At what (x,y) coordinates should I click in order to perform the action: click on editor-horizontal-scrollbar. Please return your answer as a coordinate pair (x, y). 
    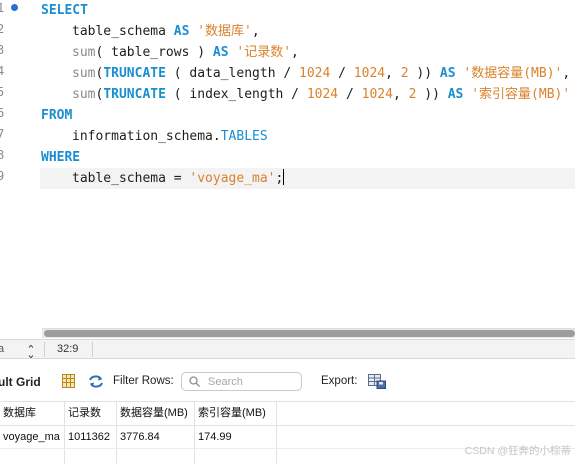
    Looking at the image, I should click on (308, 333).